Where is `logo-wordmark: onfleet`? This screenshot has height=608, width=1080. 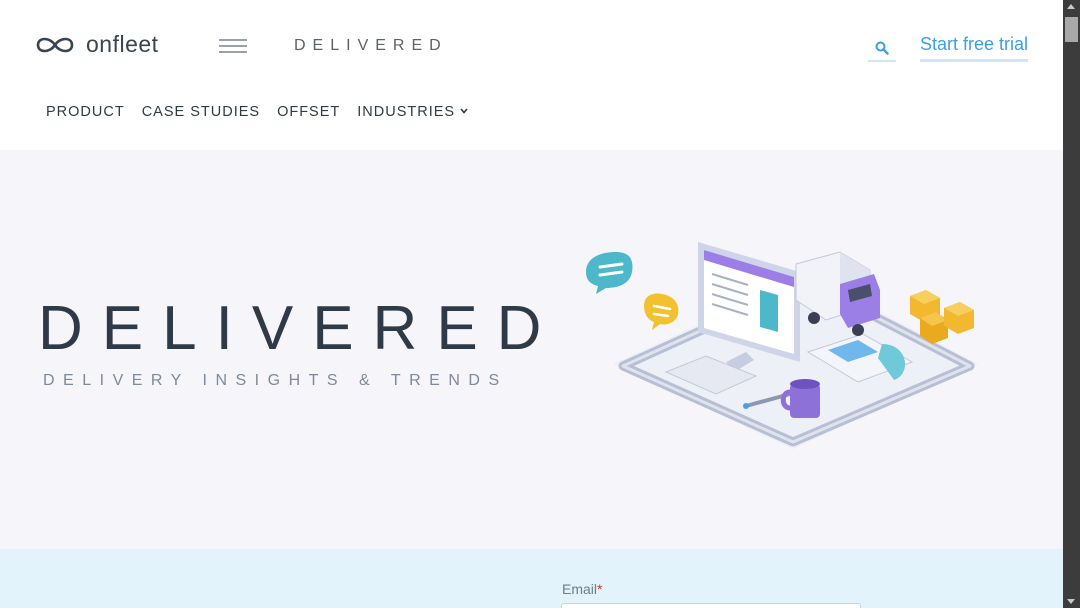 logo-wordmark: onfleet is located at coordinates (122, 44).